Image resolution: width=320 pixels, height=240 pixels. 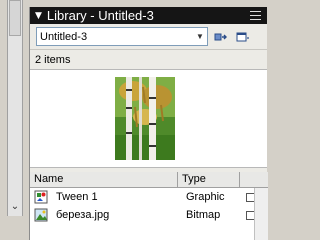 I want to click on column-header-name: Name, so click(x=104, y=179).